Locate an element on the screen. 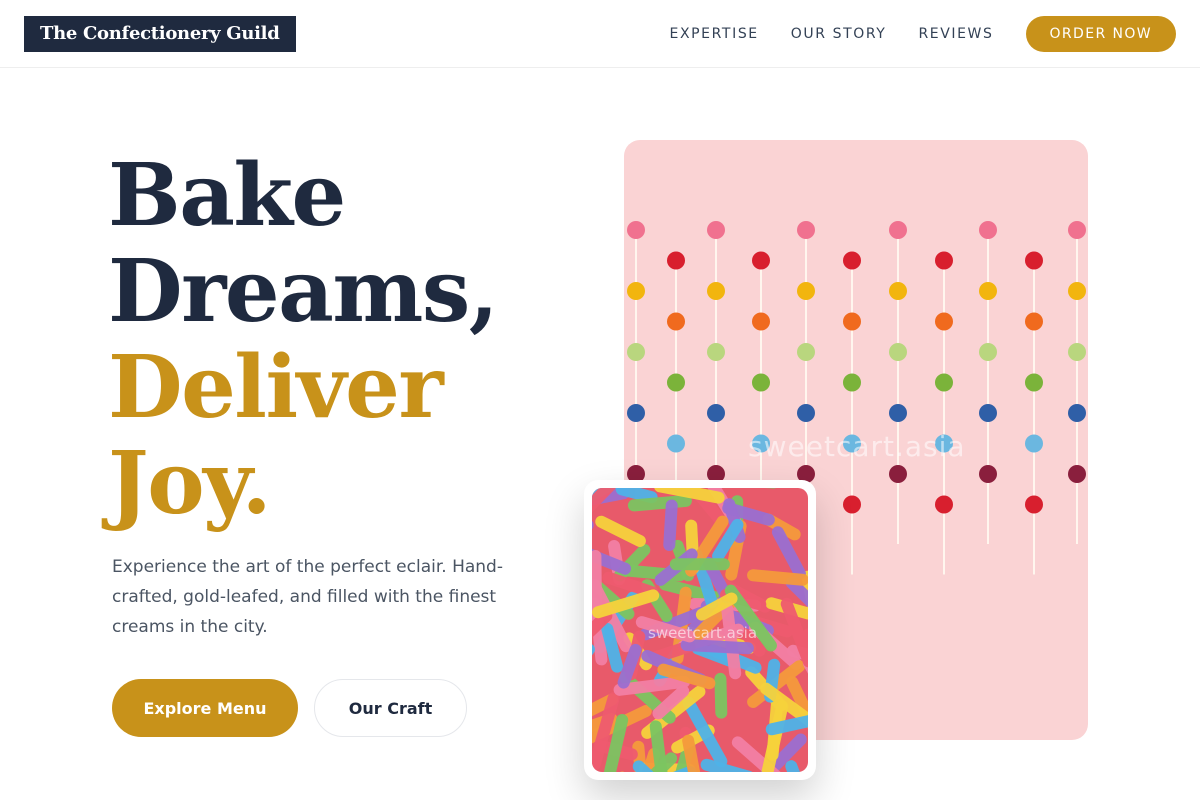  headline-line-dreams: Dreams, is located at coordinates (303, 291).